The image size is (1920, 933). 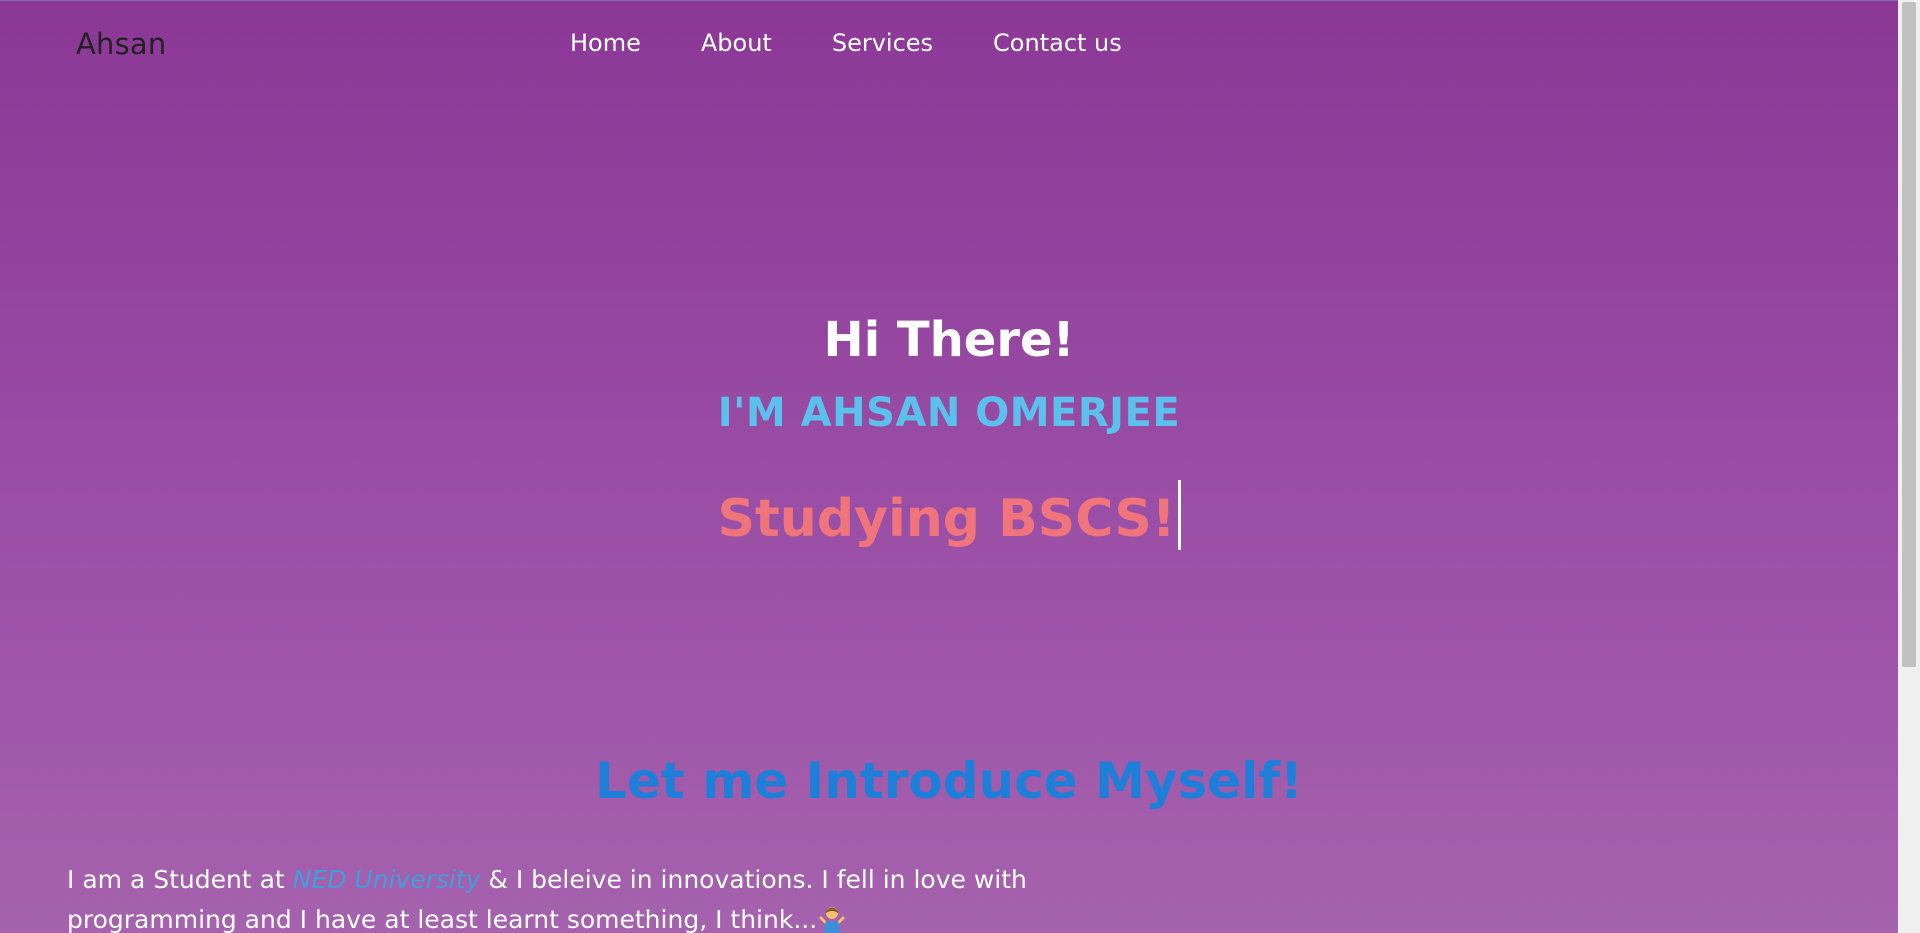 What do you see at coordinates (1909, 334) in the screenshot?
I see `scrollbar-thumb` at bounding box center [1909, 334].